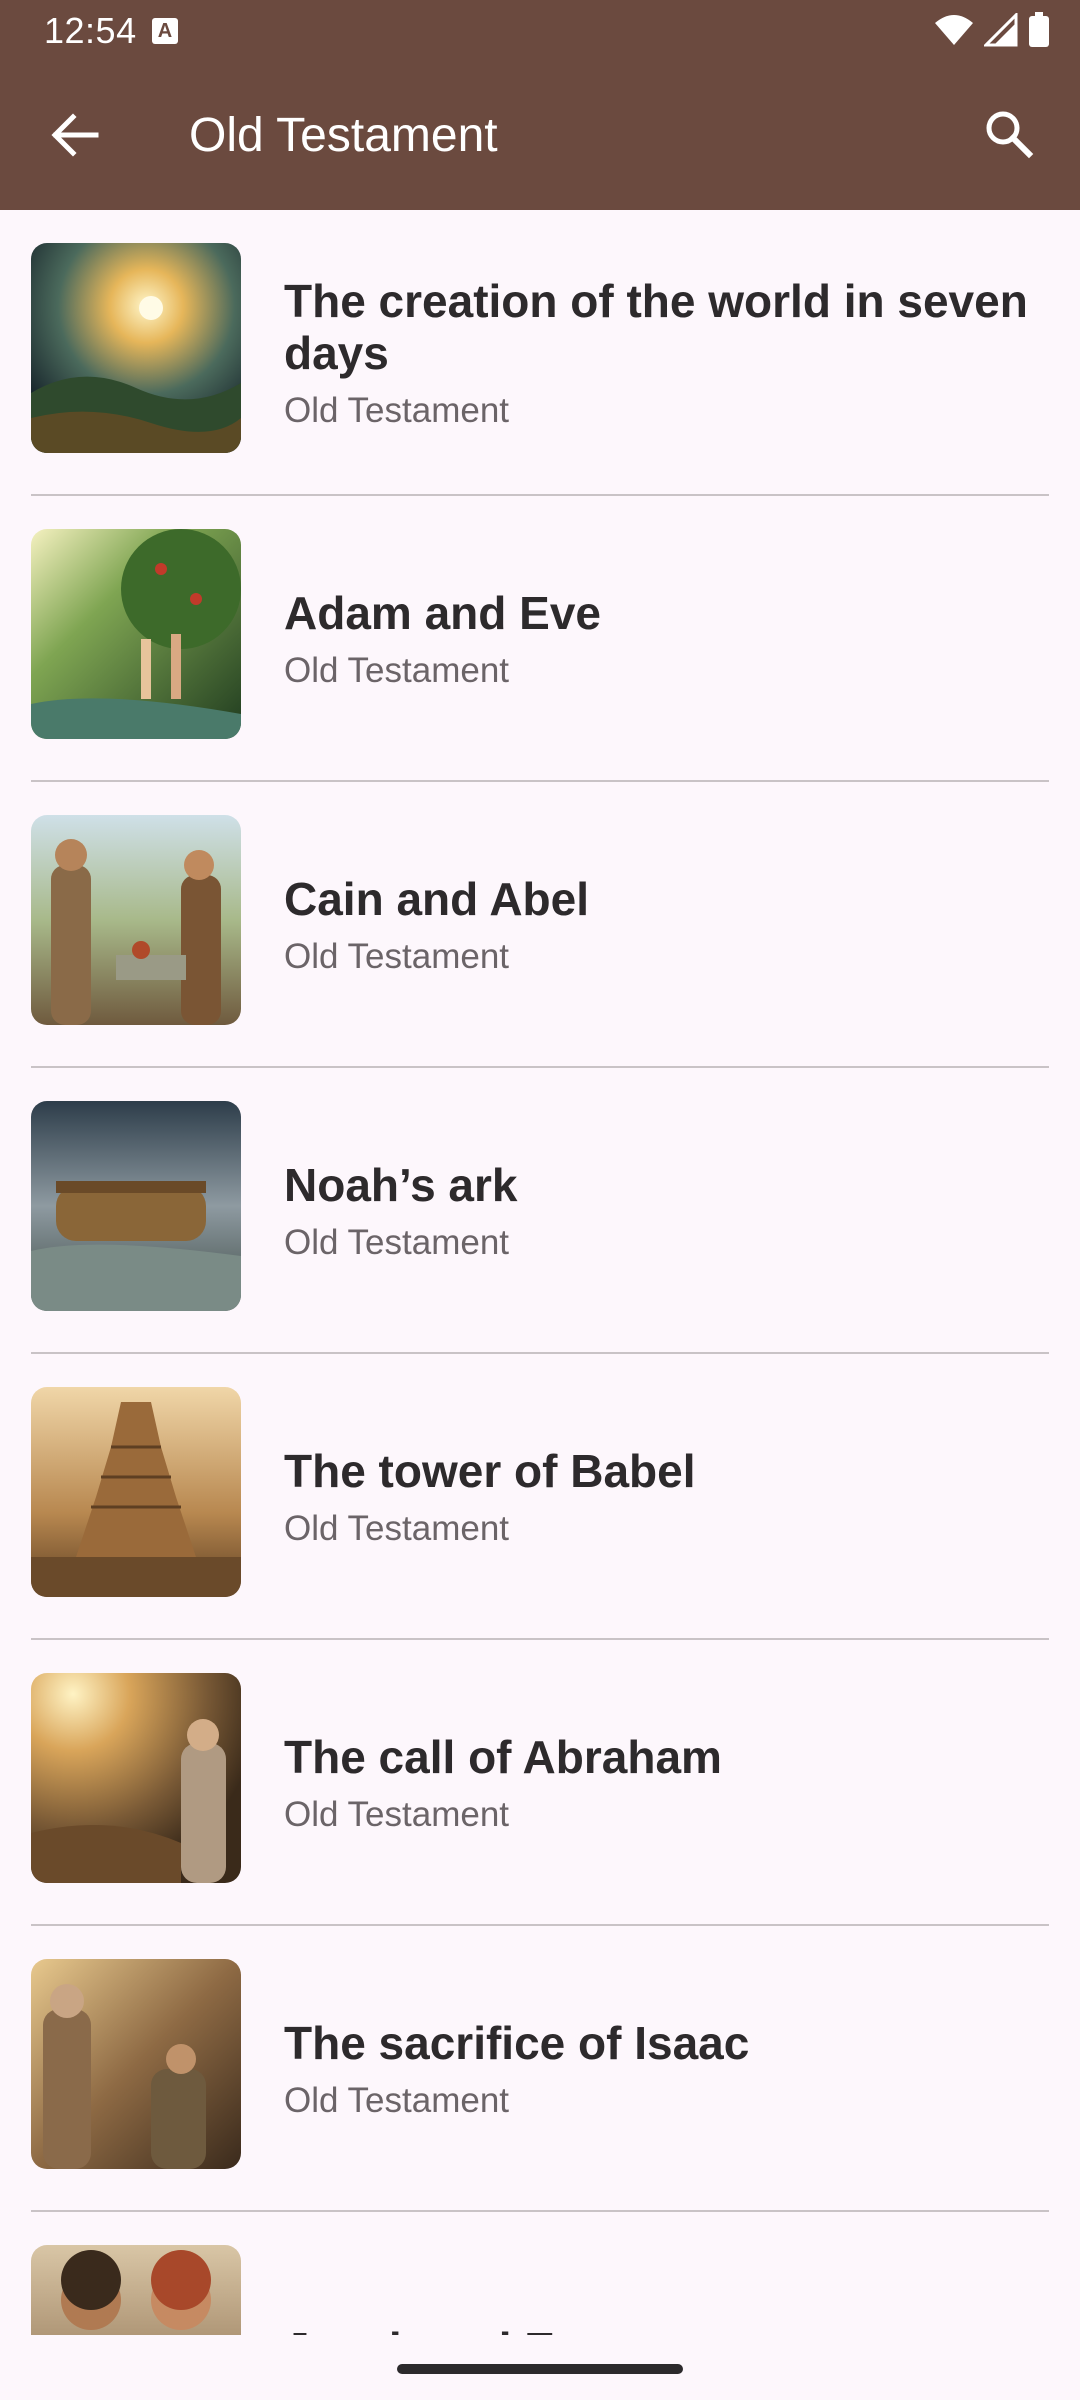  What do you see at coordinates (442, 613) in the screenshot?
I see `story-title: Adam and Eve` at bounding box center [442, 613].